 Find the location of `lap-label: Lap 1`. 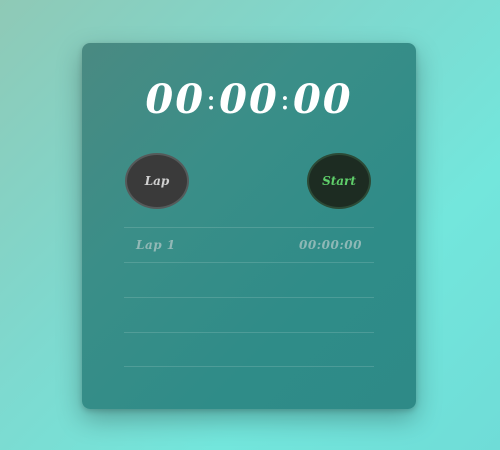

lap-label: Lap 1 is located at coordinates (156, 245).